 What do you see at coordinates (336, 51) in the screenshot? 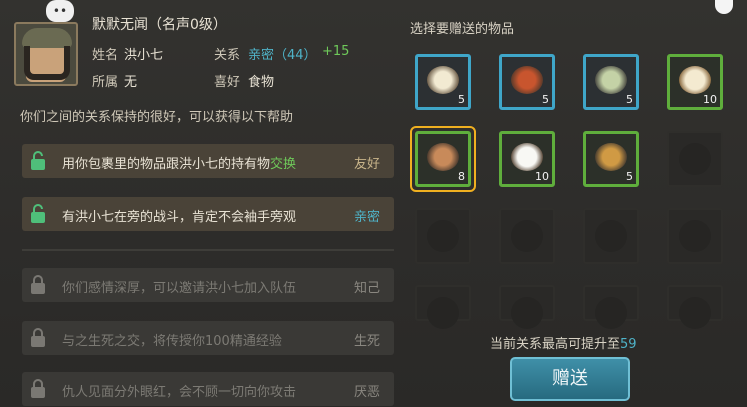
I see `relation-bonus: +15` at bounding box center [336, 51].